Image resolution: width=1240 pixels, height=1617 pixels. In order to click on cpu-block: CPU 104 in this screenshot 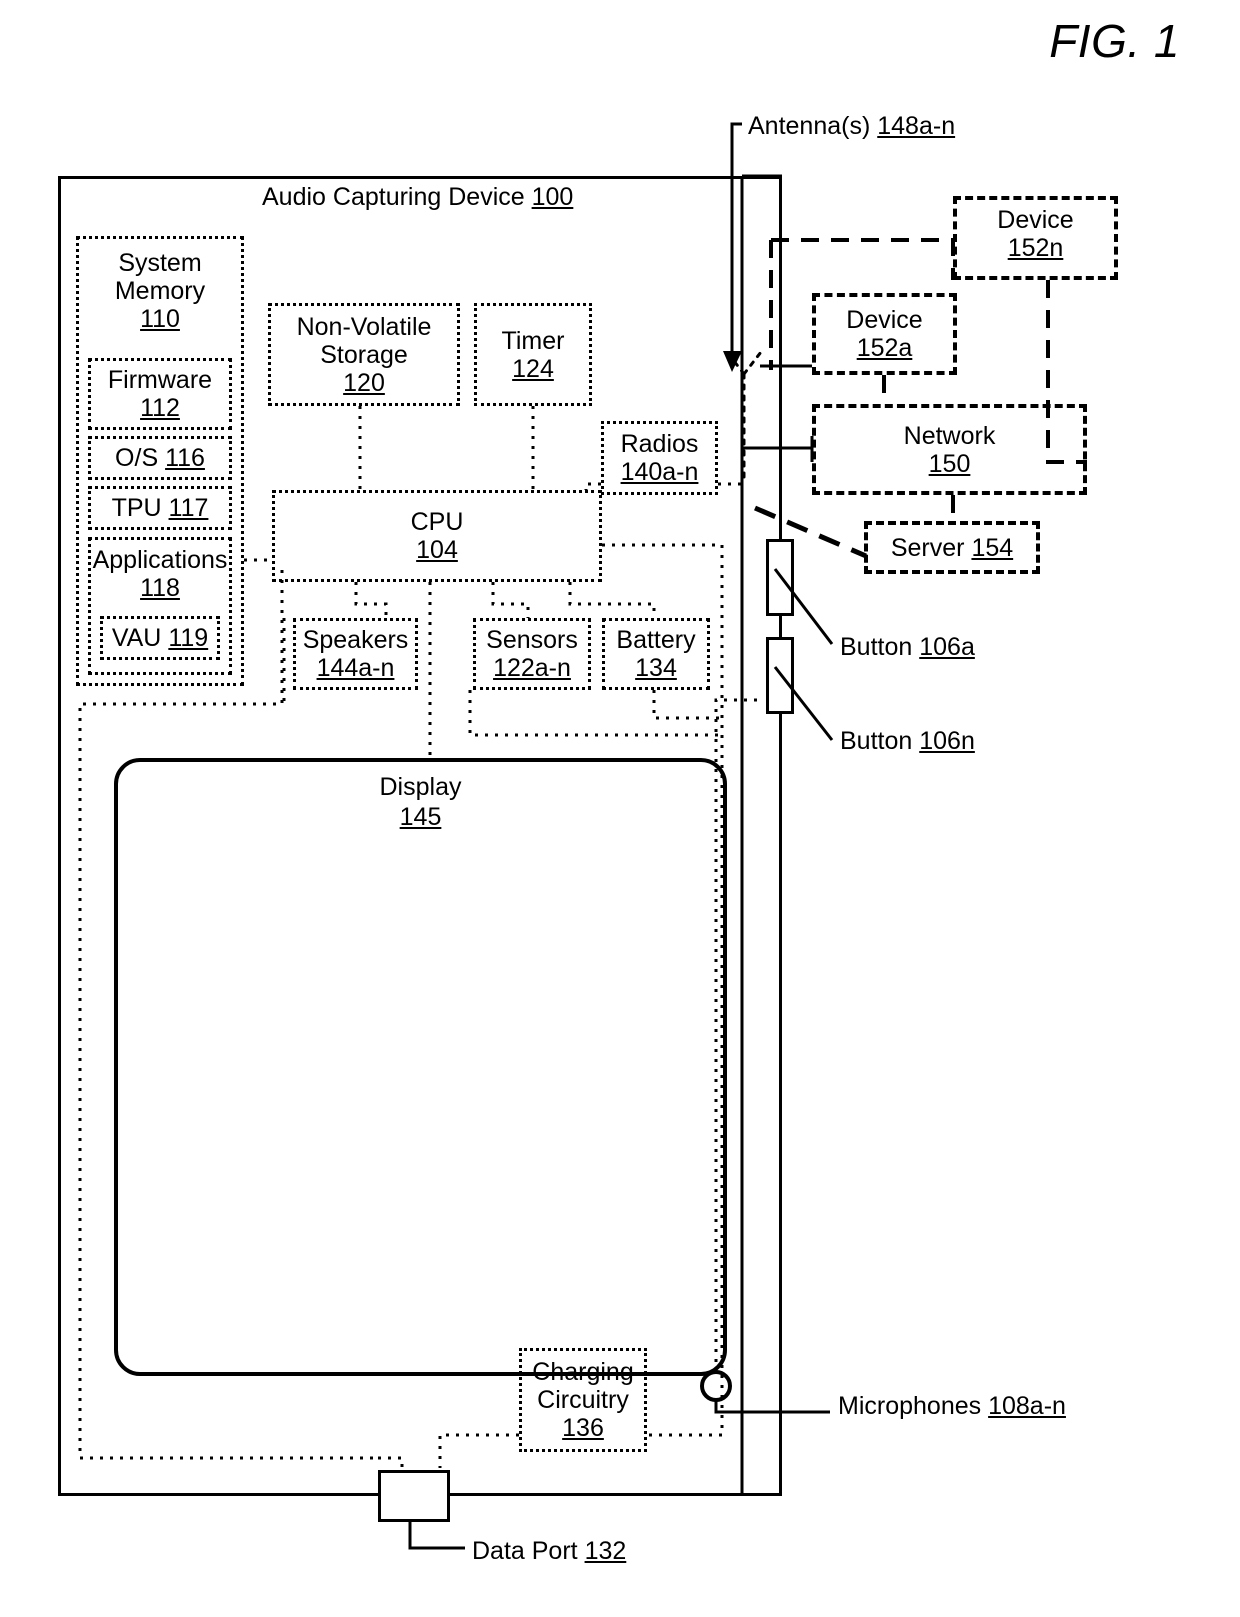, I will do `click(437, 536)`.